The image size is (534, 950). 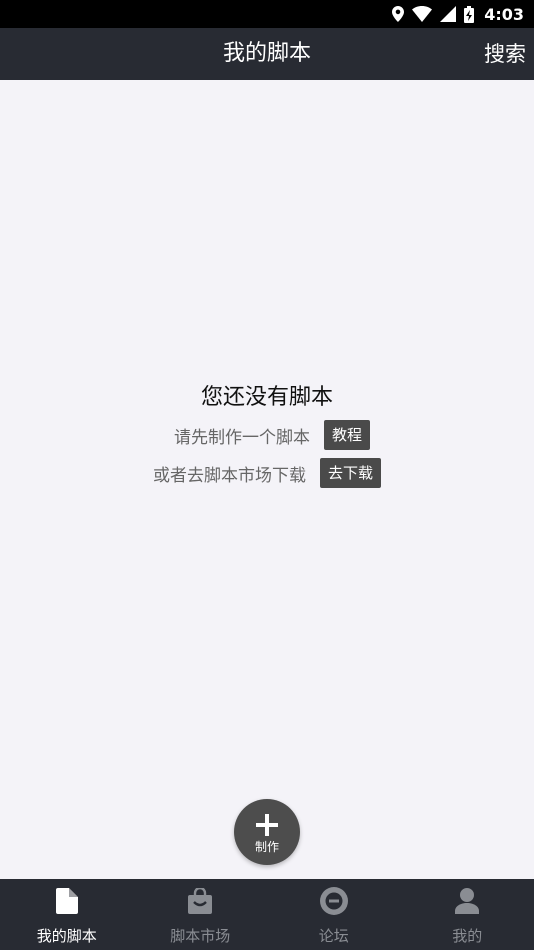 What do you see at coordinates (448, 14) in the screenshot?
I see `signal-icon` at bounding box center [448, 14].